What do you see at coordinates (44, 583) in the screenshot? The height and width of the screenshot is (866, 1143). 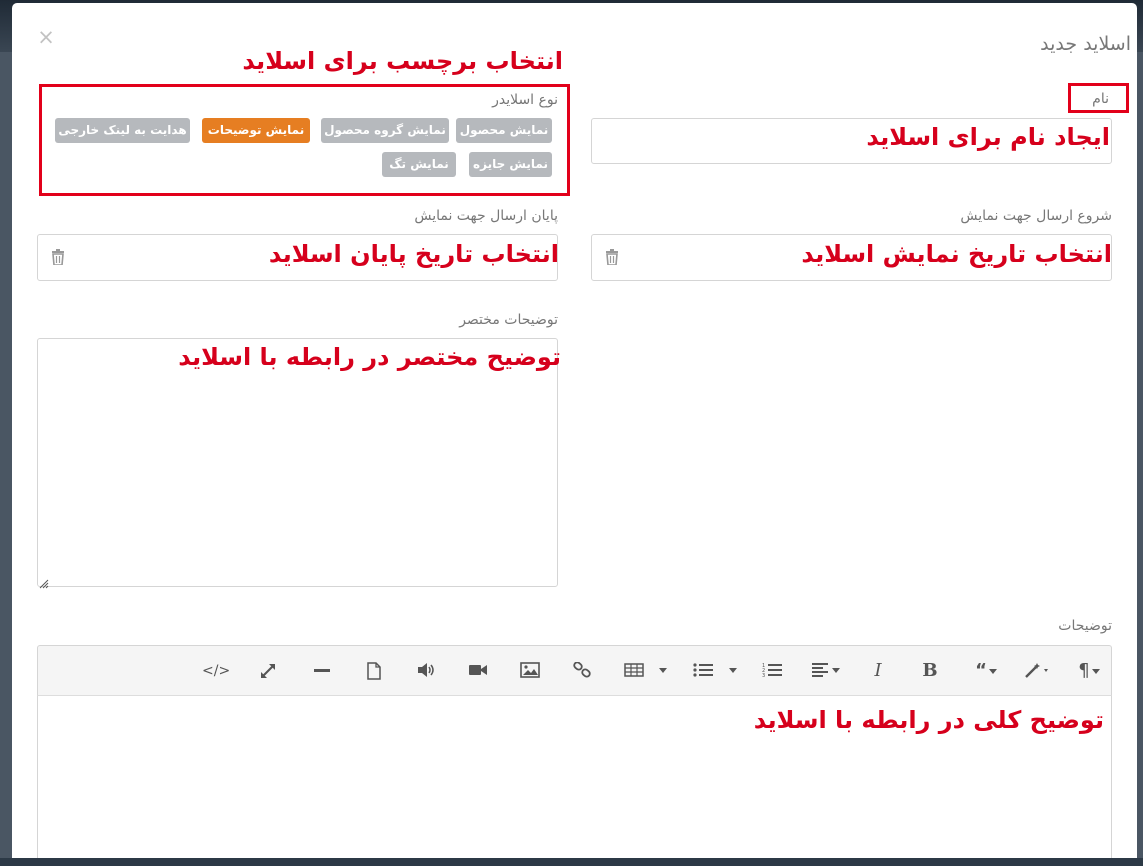 I see `resize-grip-icon` at bounding box center [44, 583].